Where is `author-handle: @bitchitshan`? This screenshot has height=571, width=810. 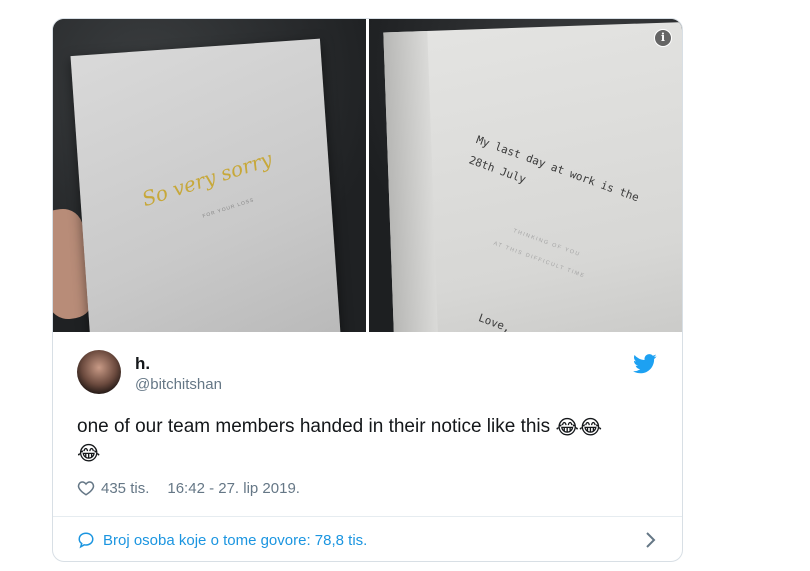
author-handle: @bitchitshan is located at coordinates (178, 384).